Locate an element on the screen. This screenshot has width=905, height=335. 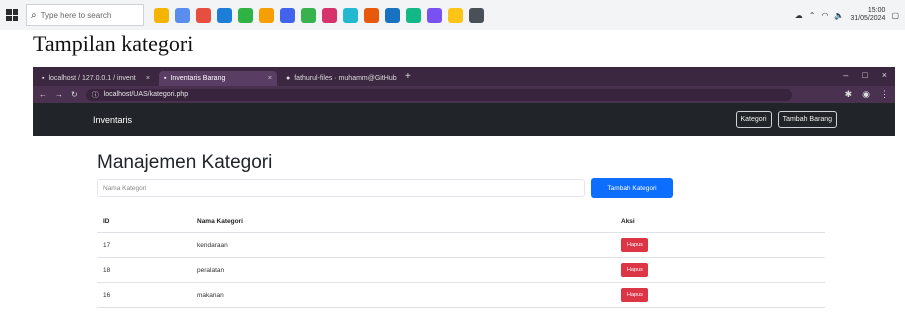
column-header-name: Nama Kategori is located at coordinates (403, 221).